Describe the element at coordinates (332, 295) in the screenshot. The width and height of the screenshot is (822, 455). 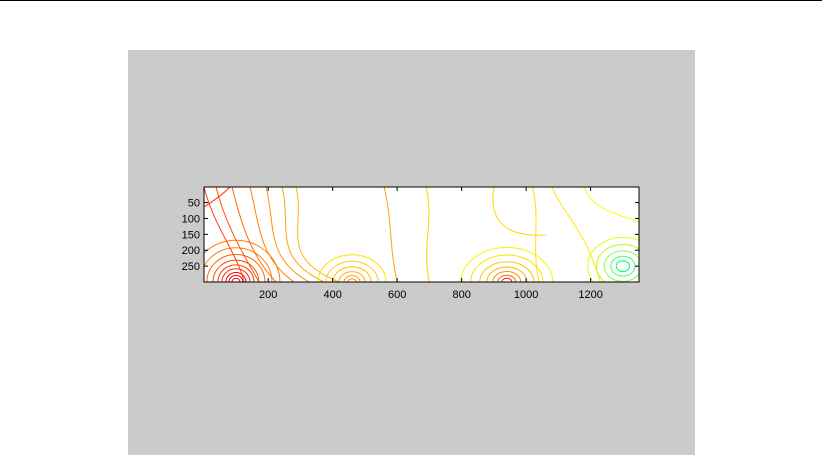
I see `x-tick-label: 400` at that location.